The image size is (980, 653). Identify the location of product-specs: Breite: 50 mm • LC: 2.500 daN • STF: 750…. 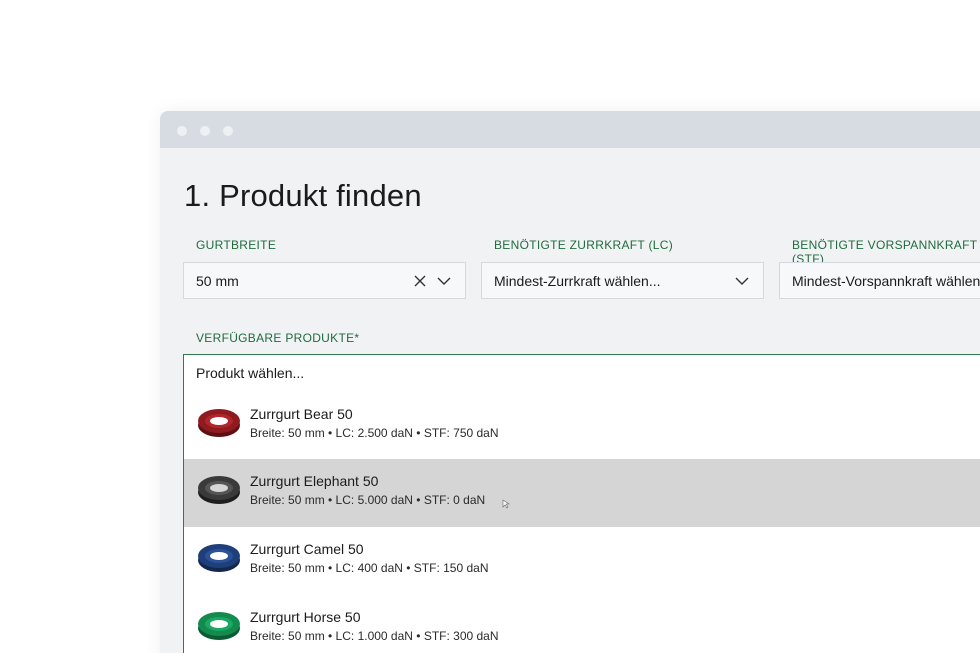
(374, 433).